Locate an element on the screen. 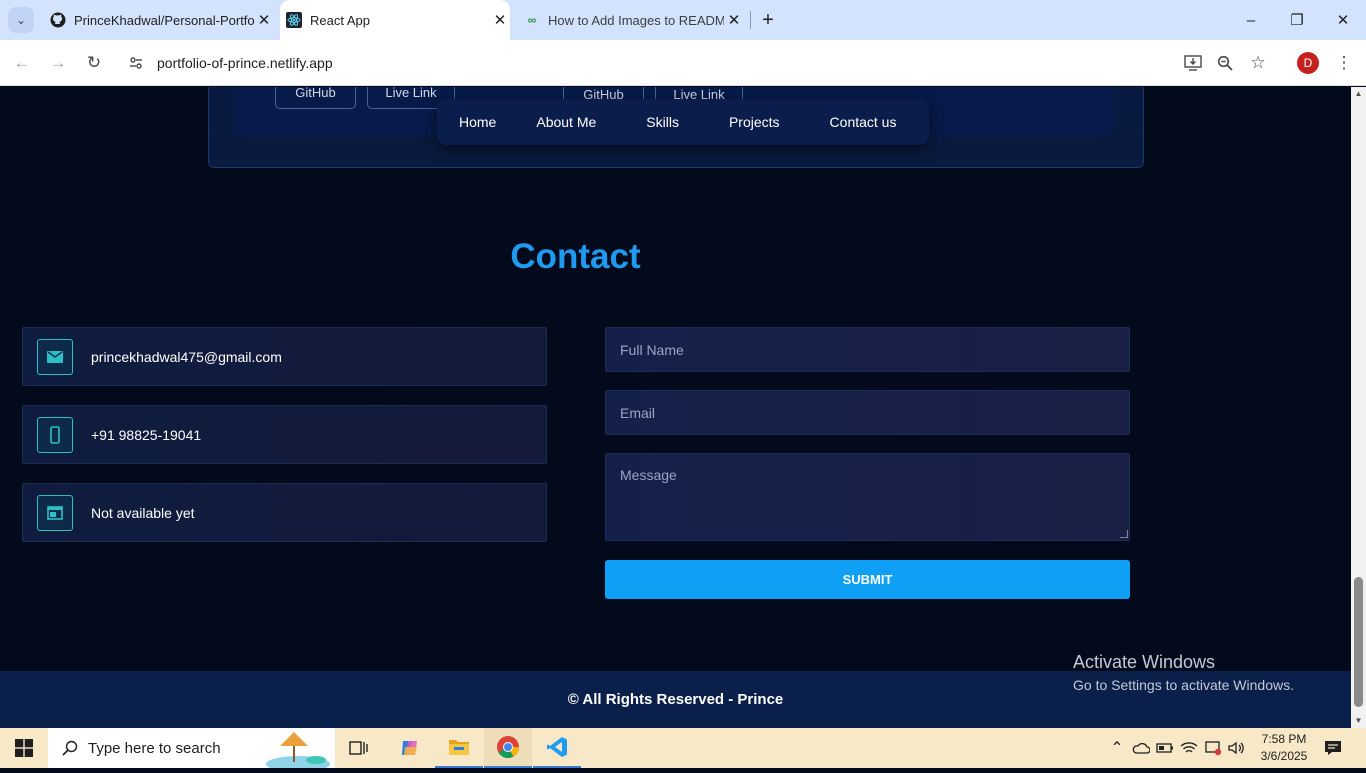  submit-button: SUBMIT is located at coordinates (867, 579).